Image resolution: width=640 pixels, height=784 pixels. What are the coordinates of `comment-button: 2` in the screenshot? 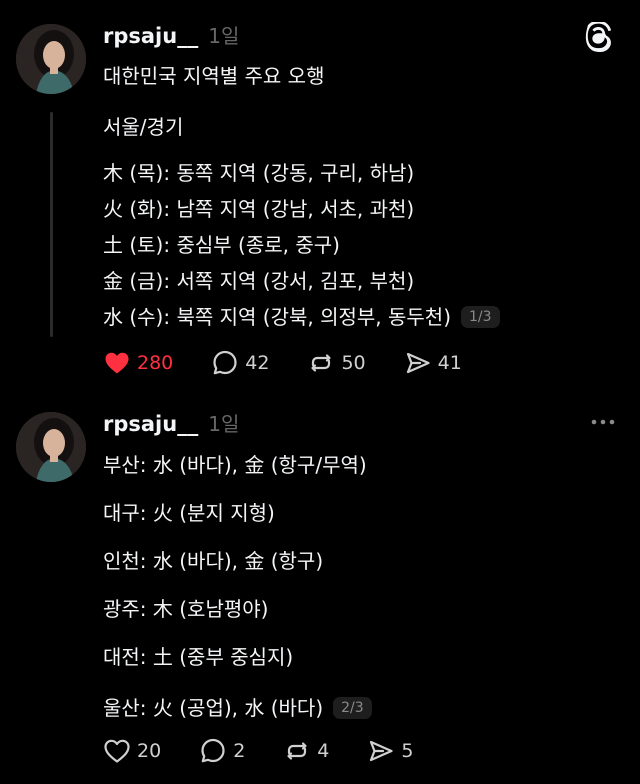 It's located at (222, 751).